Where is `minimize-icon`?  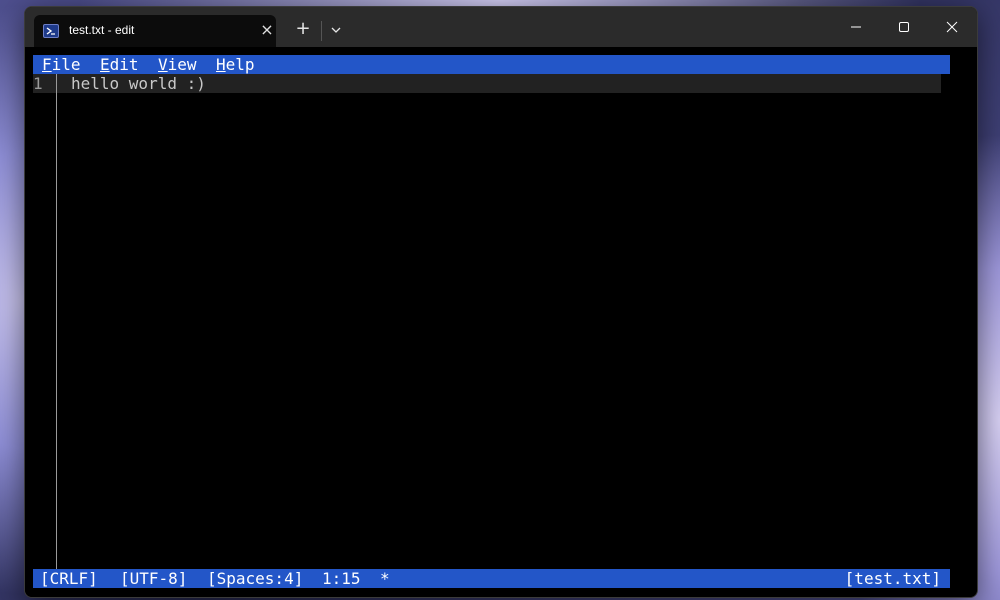 minimize-icon is located at coordinates (856, 27).